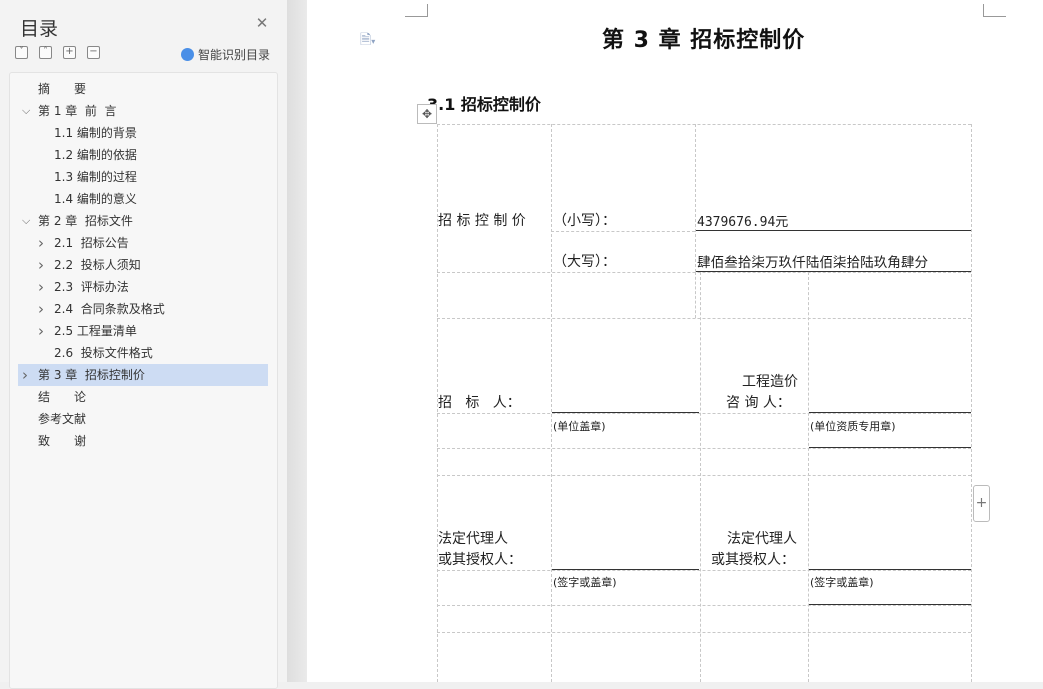 This screenshot has height=689, width=1043. I want to click on toc-item: 2.6 投标文件格式, so click(143, 353).